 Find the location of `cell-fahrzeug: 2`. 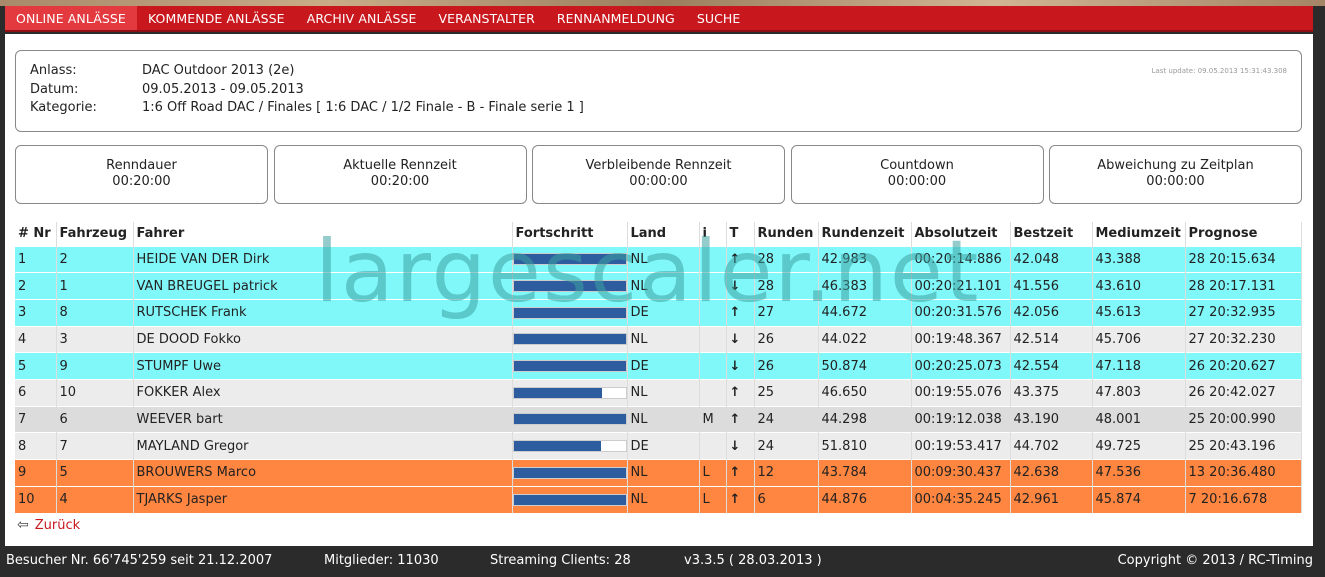

cell-fahrzeug: 2 is located at coordinates (95, 259).